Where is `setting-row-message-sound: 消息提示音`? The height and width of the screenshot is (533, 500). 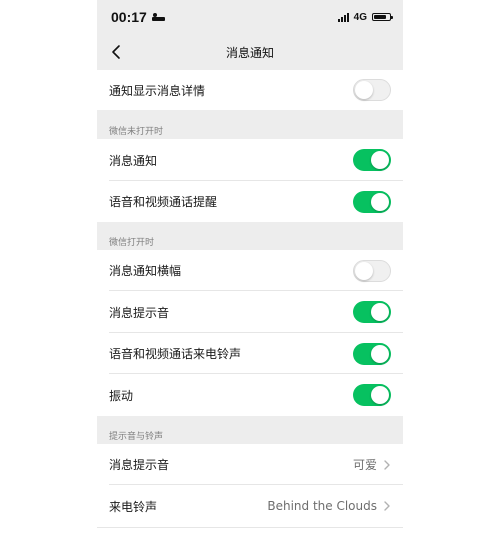
setting-row-message-sound: 消息提示音 is located at coordinates (250, 312).